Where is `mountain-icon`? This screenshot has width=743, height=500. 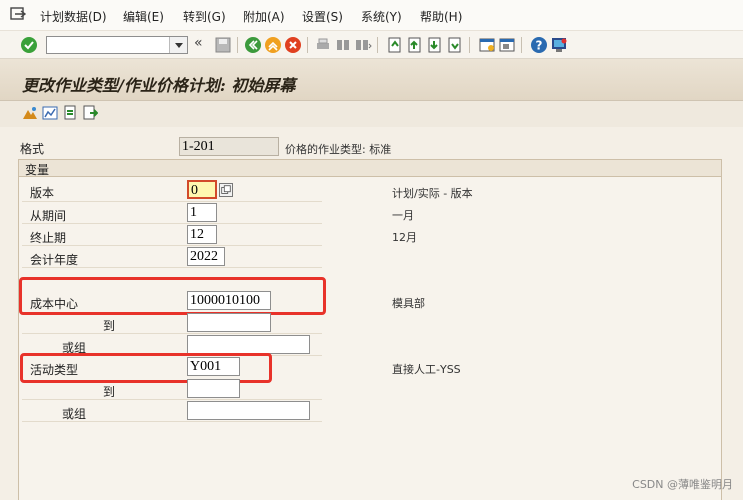 mountain-icon is located at coordinates (30, 113).